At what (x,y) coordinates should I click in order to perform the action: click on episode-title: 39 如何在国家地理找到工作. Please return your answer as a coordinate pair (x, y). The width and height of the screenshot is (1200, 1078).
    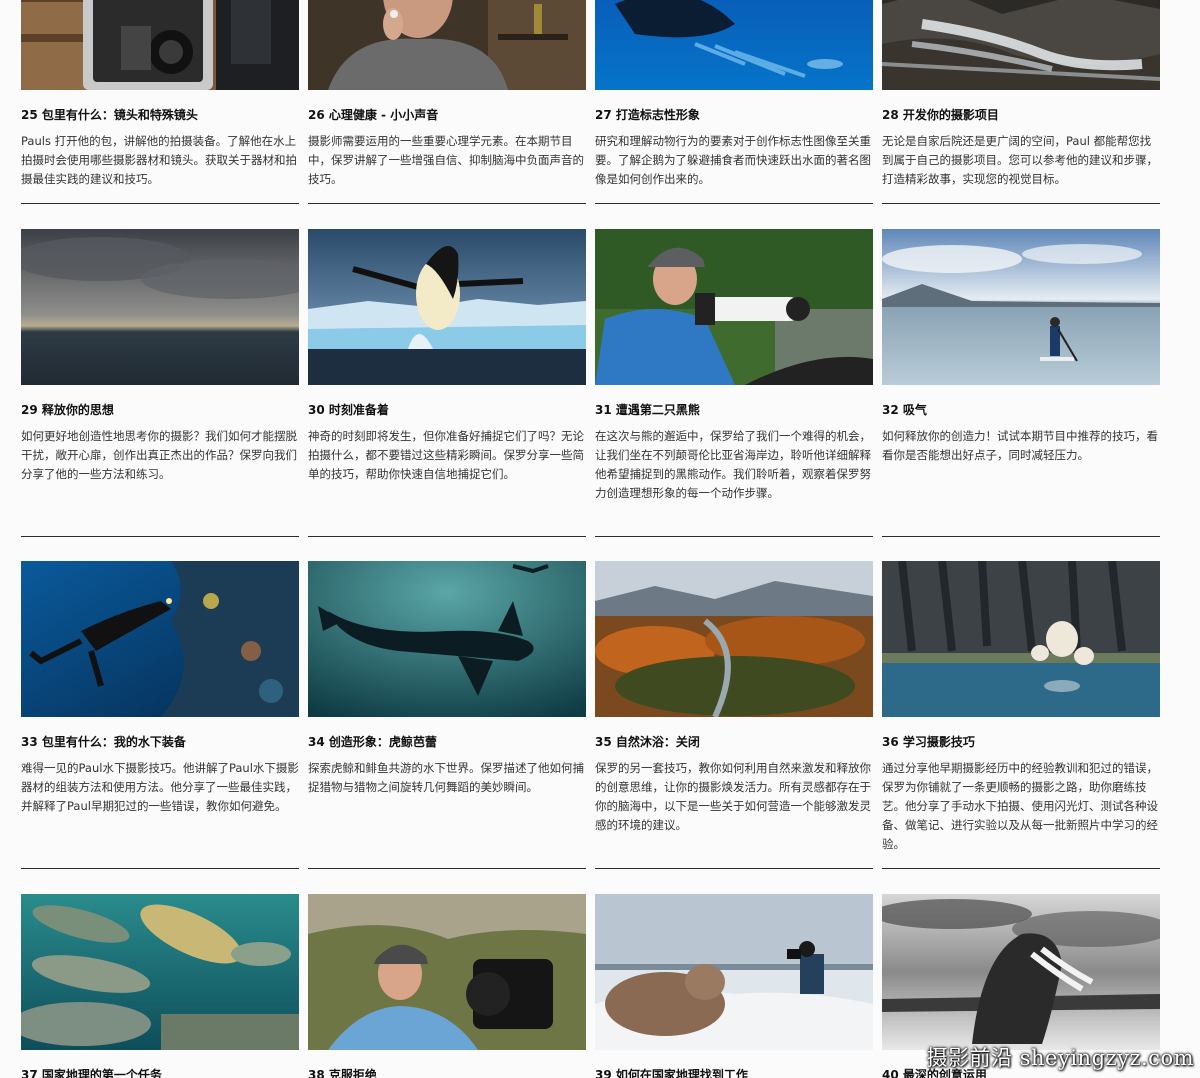
    Looking at the image, I should click on (734, 1072).